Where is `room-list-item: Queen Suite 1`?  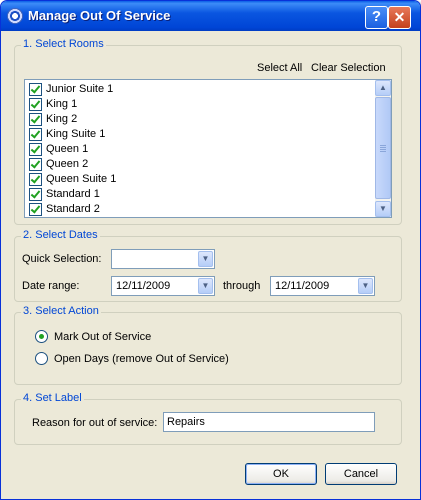
room-list-item: Queen Suite 1 is located at coordinates (198, 179).